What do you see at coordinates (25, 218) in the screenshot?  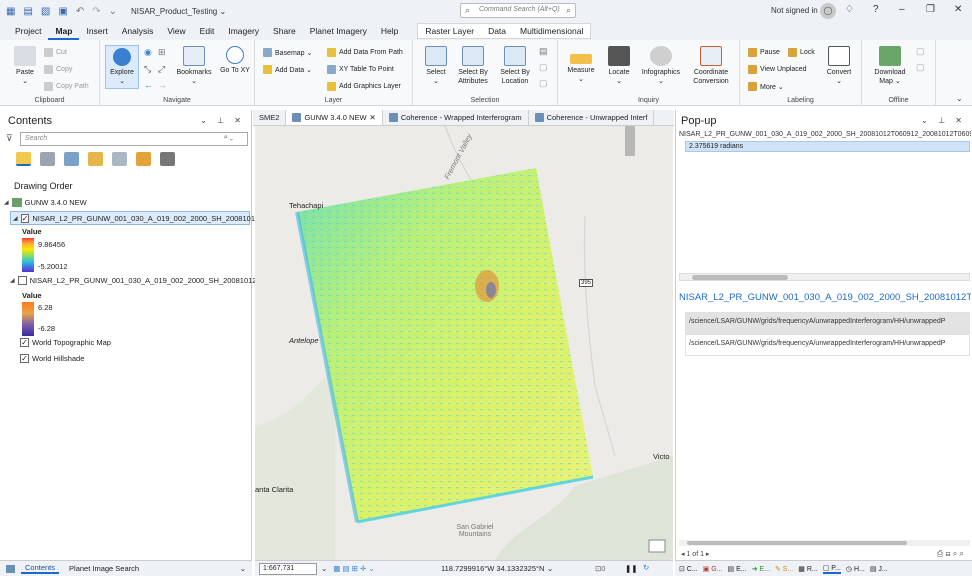 I see `layer-visibility-checkbox: ✓` at bounding box center [25, 218].